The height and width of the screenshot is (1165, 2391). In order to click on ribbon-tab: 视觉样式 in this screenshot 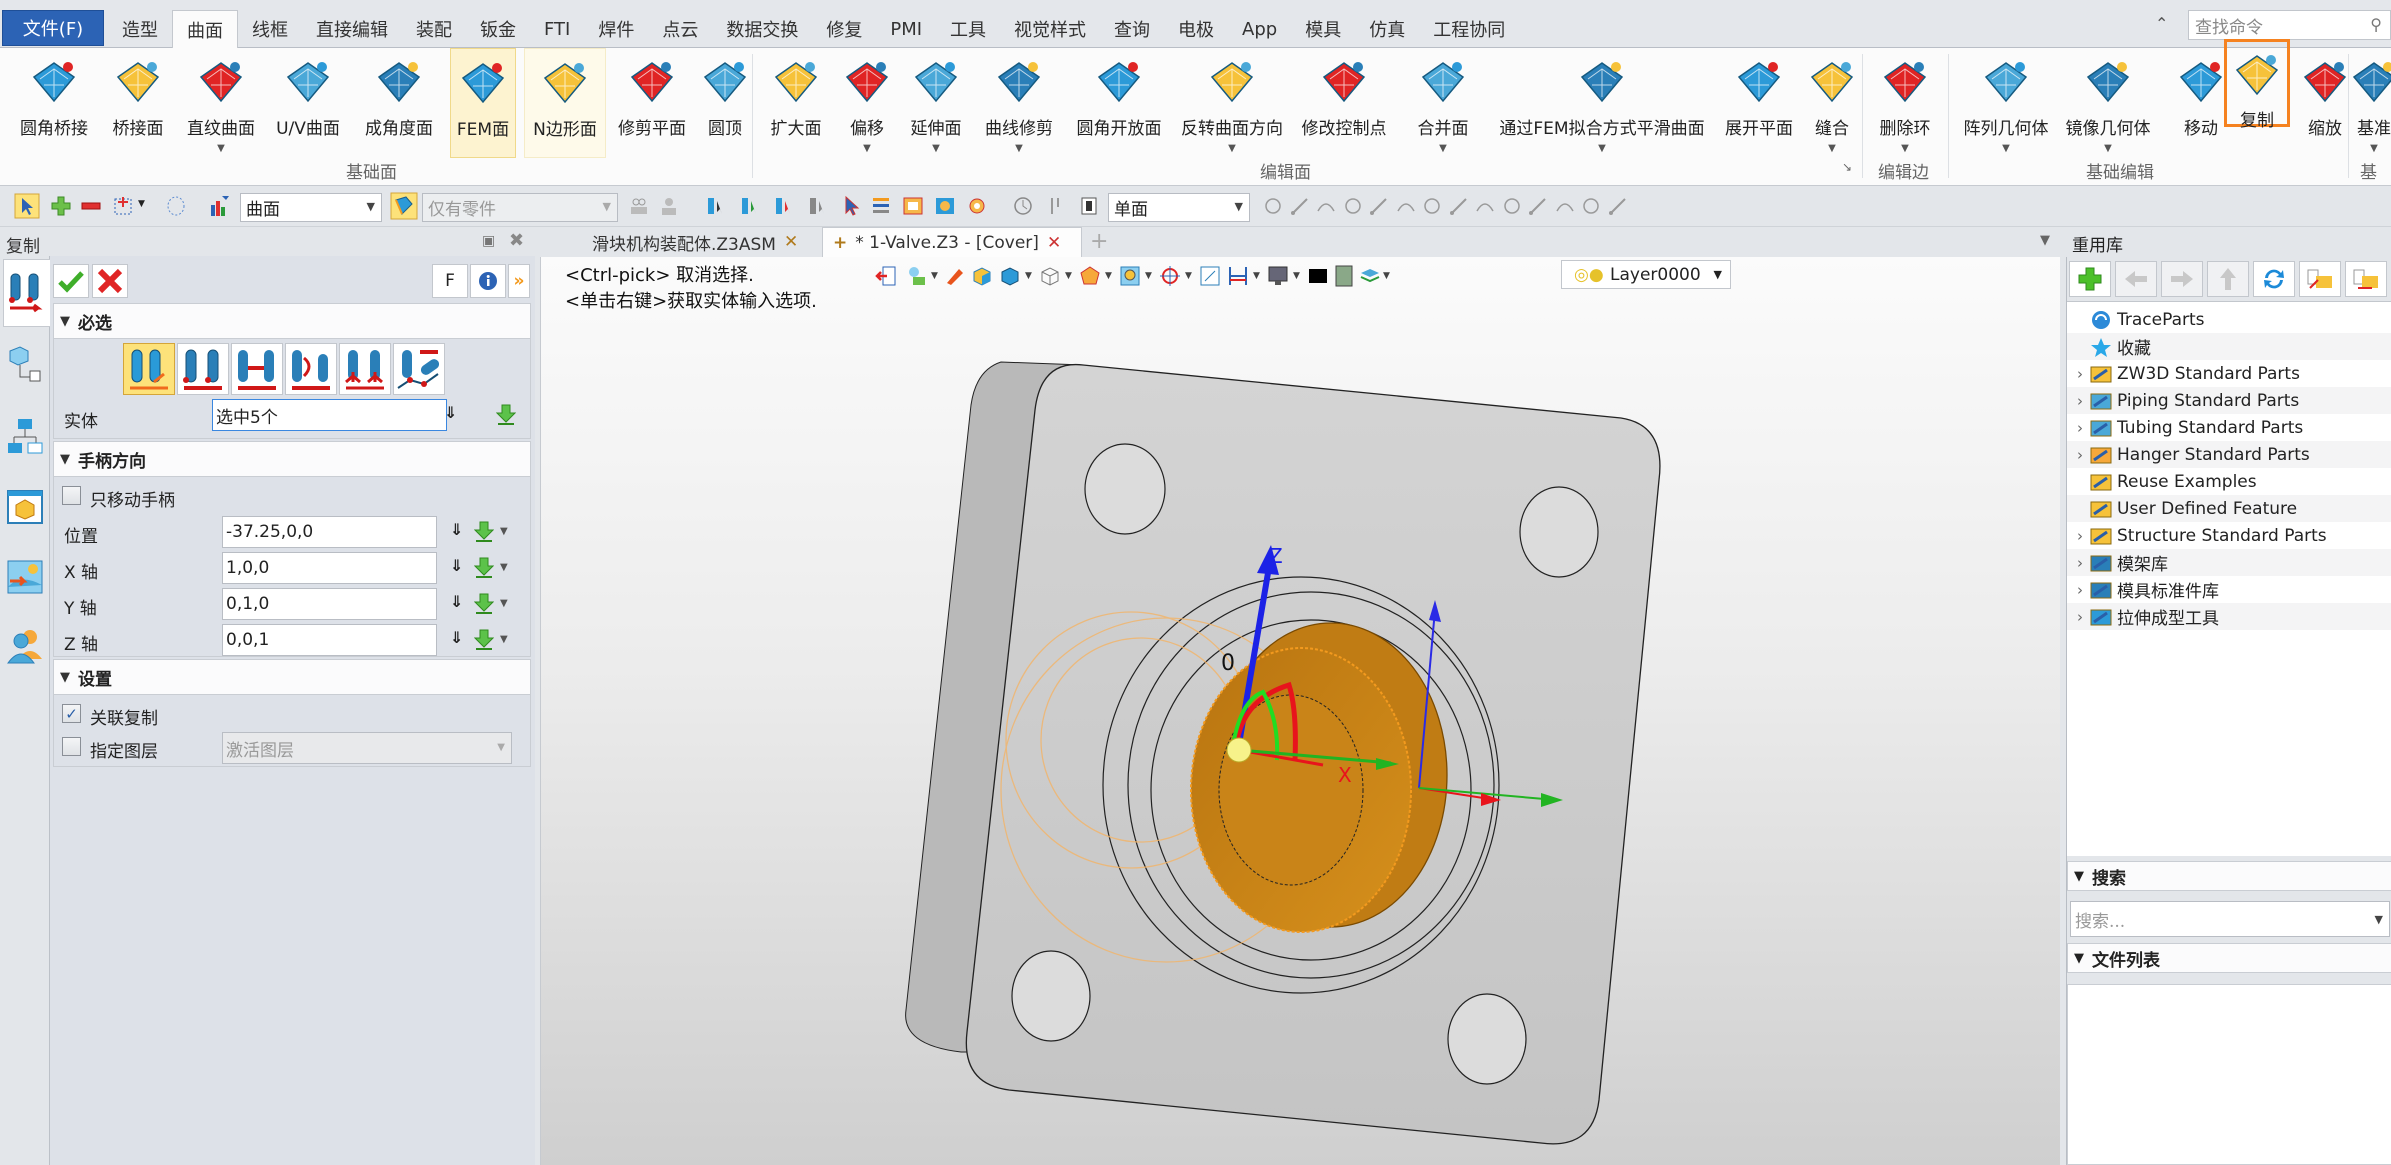, I will do `click(1050, 29)`.